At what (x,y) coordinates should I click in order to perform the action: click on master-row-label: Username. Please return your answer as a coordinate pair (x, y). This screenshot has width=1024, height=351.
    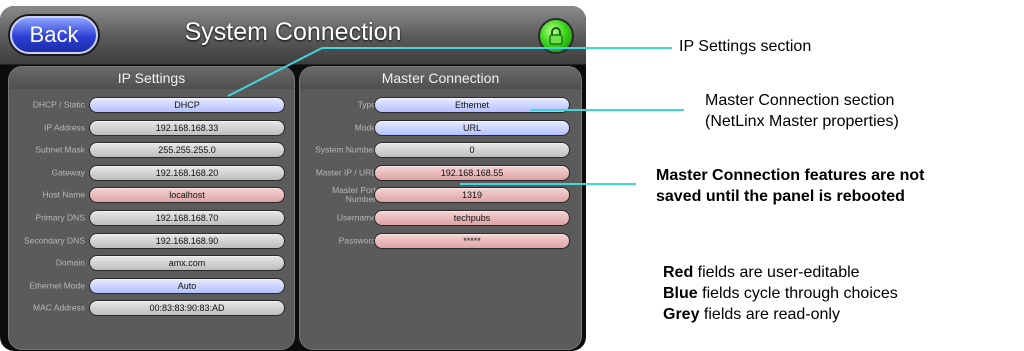
    Looking at the image, I should click on (356, 217).